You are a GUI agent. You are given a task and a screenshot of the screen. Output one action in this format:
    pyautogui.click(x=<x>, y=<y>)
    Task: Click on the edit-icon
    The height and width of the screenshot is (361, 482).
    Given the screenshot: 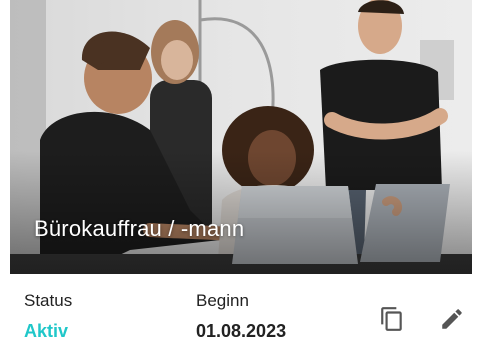 What is the action you would take?
    pyautogui.click(x=452, y=319)
    